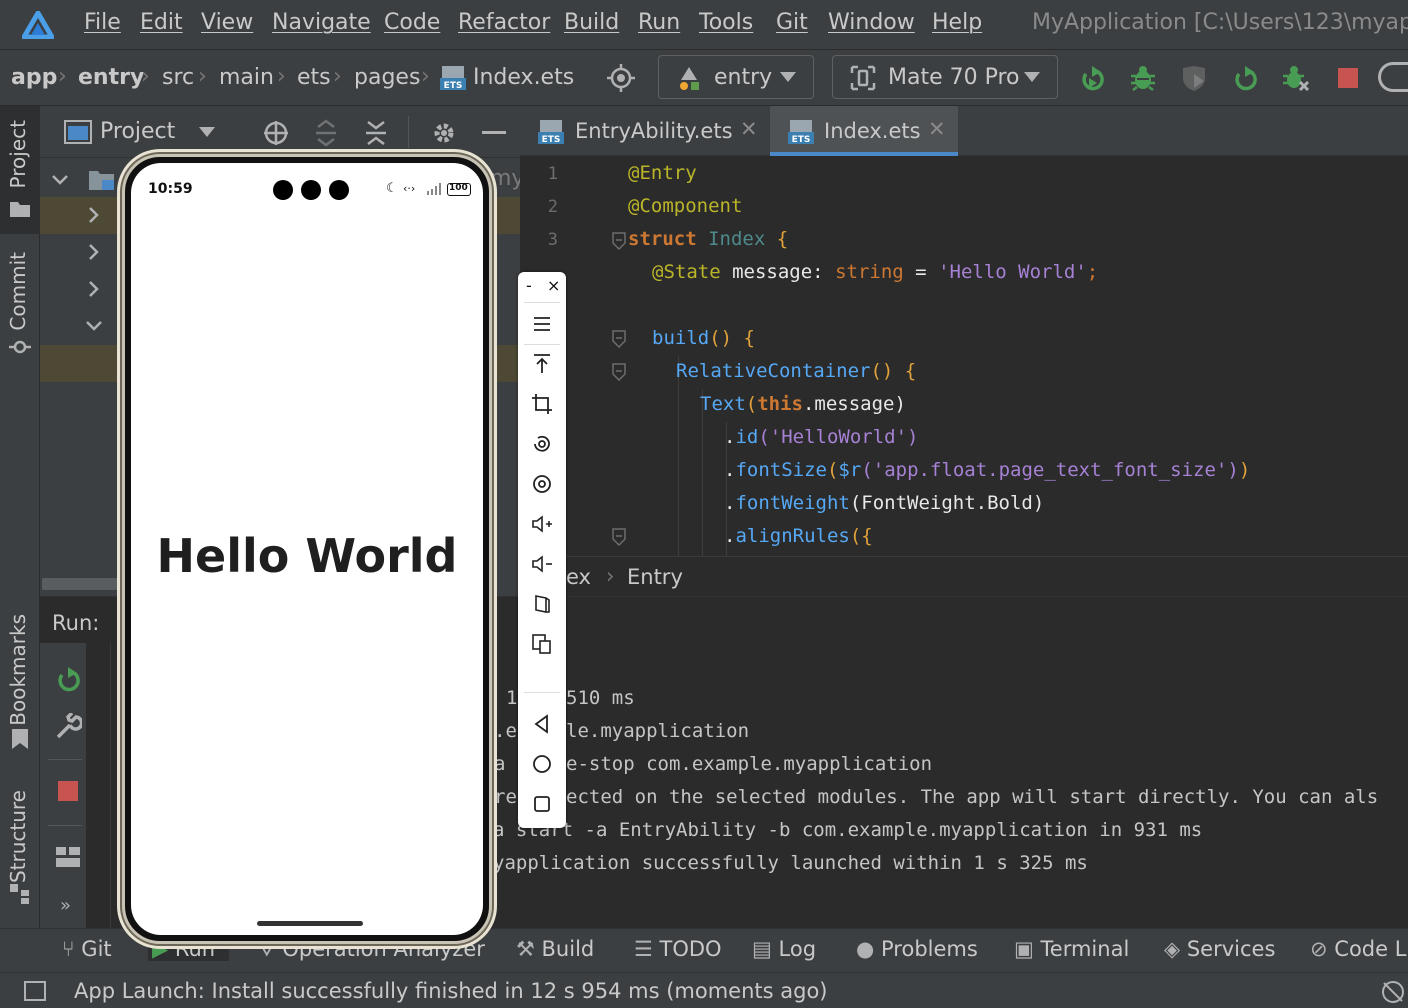  Describe the element at coordinates (1245, 78) in the screenshot. I see `apply-changes-icon` at that location.